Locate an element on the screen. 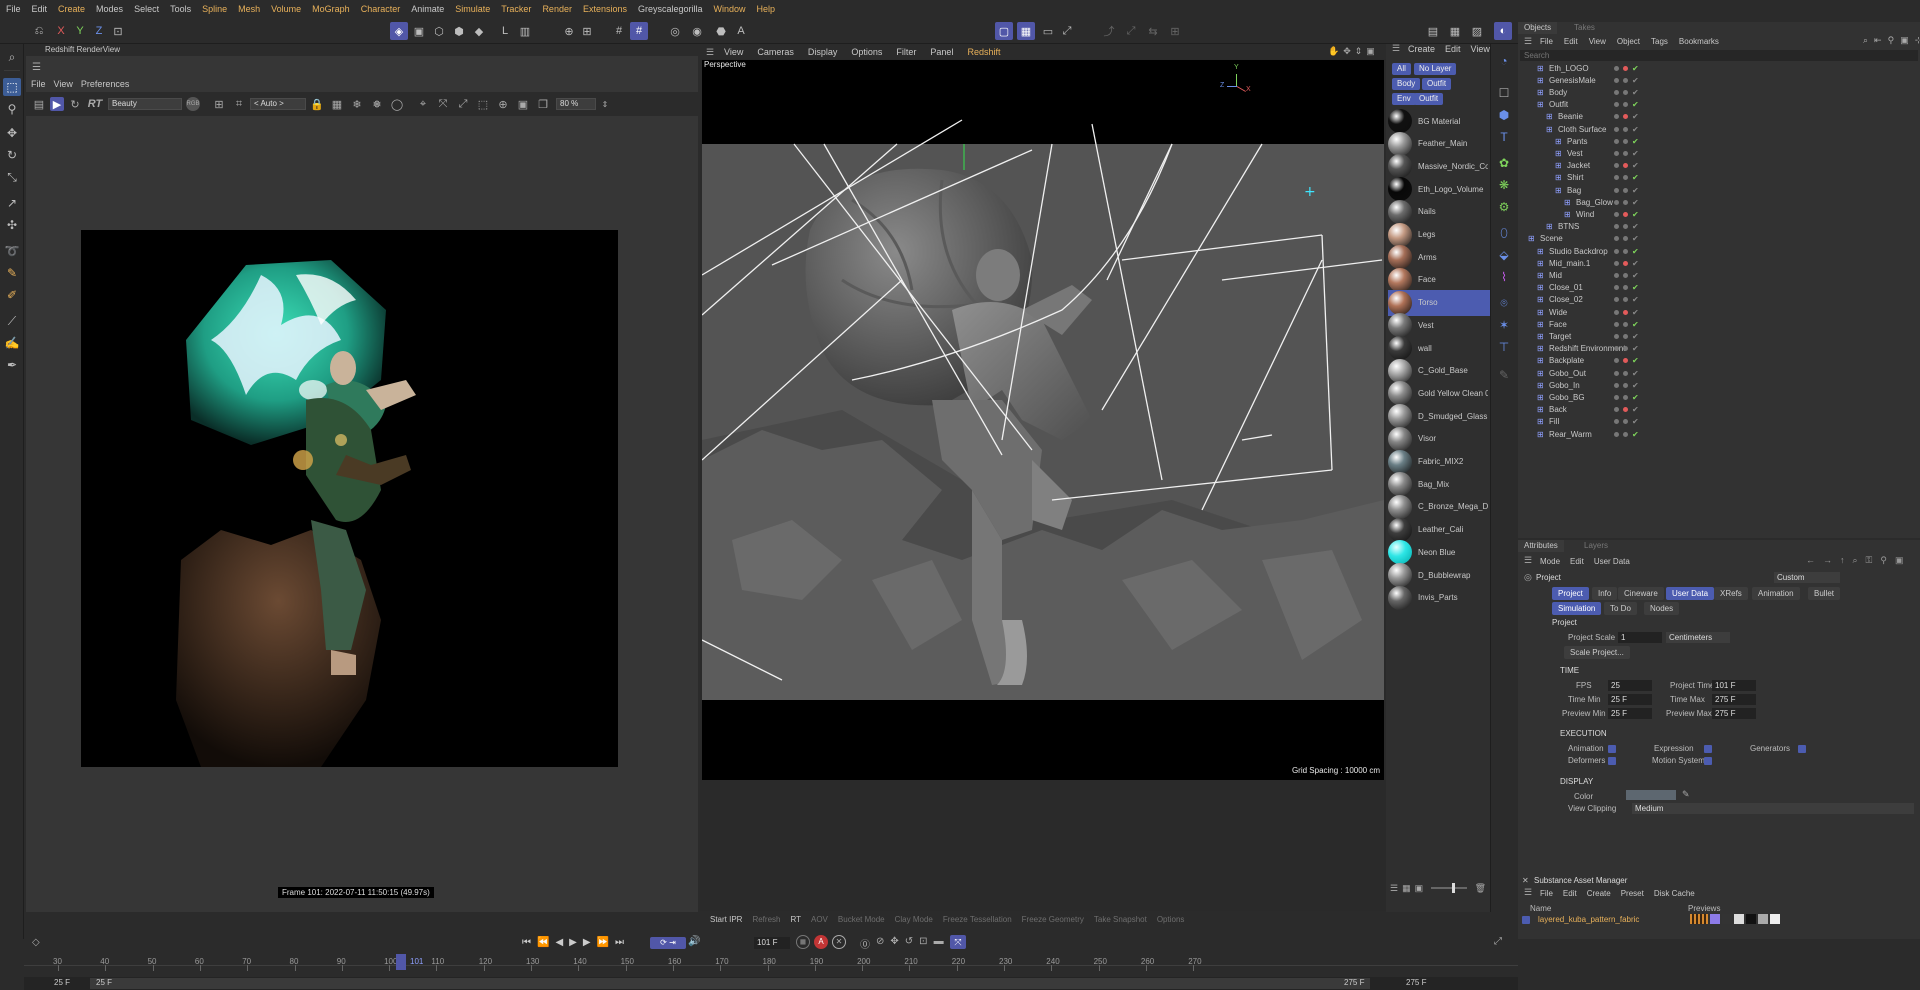 The width and height of the screenshot is (1920, 990). clapboard-icon: ▤ is located at coordinates (1433, 31).